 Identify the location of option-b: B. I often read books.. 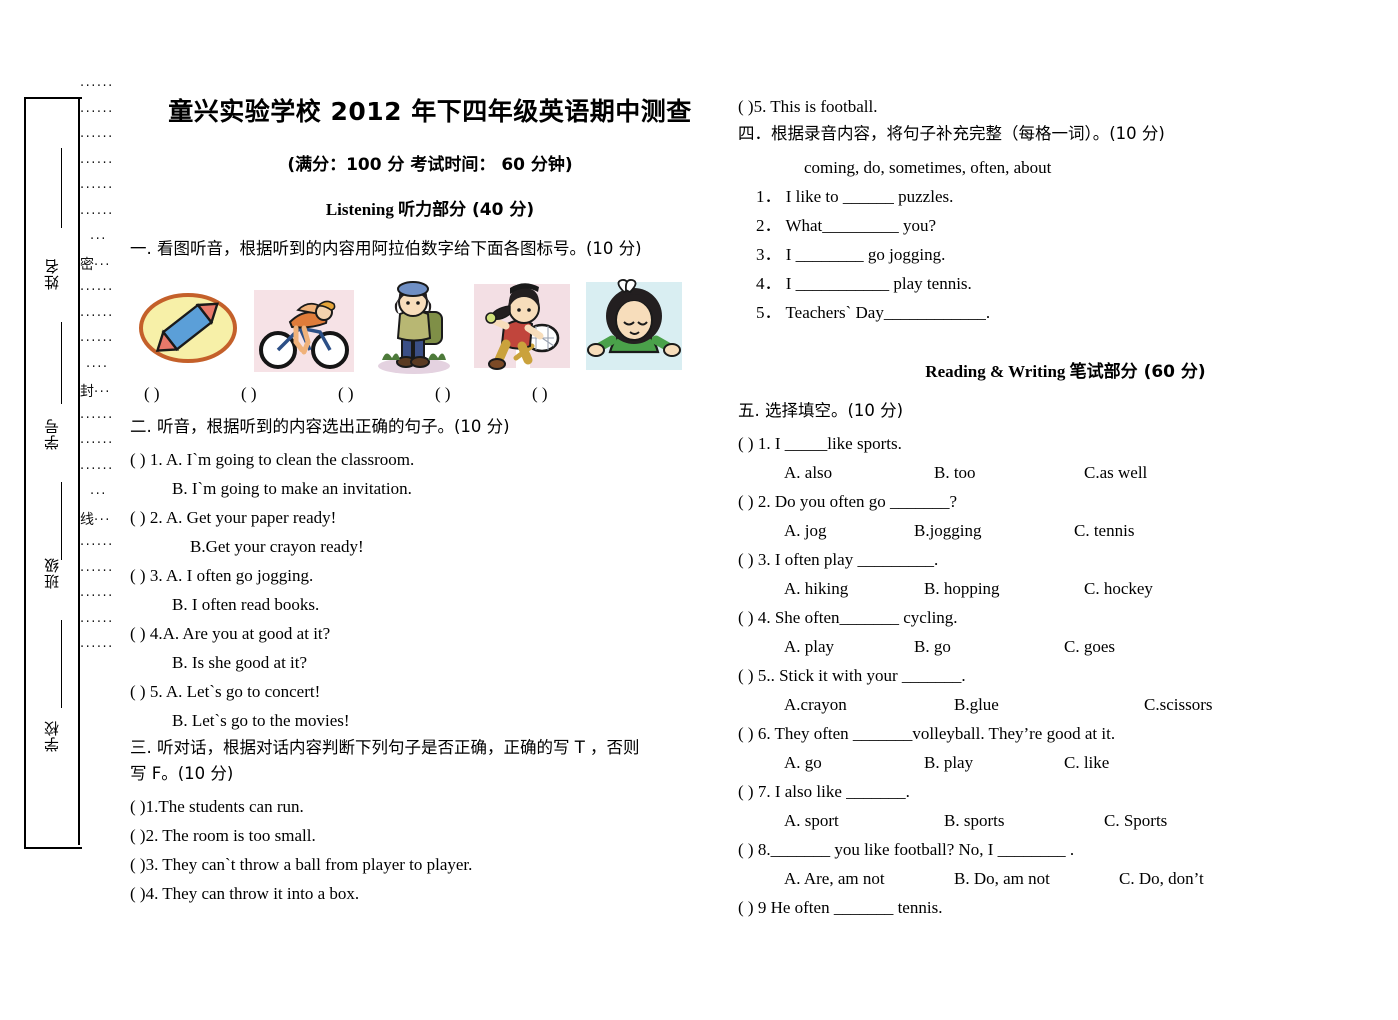
(245, 604).